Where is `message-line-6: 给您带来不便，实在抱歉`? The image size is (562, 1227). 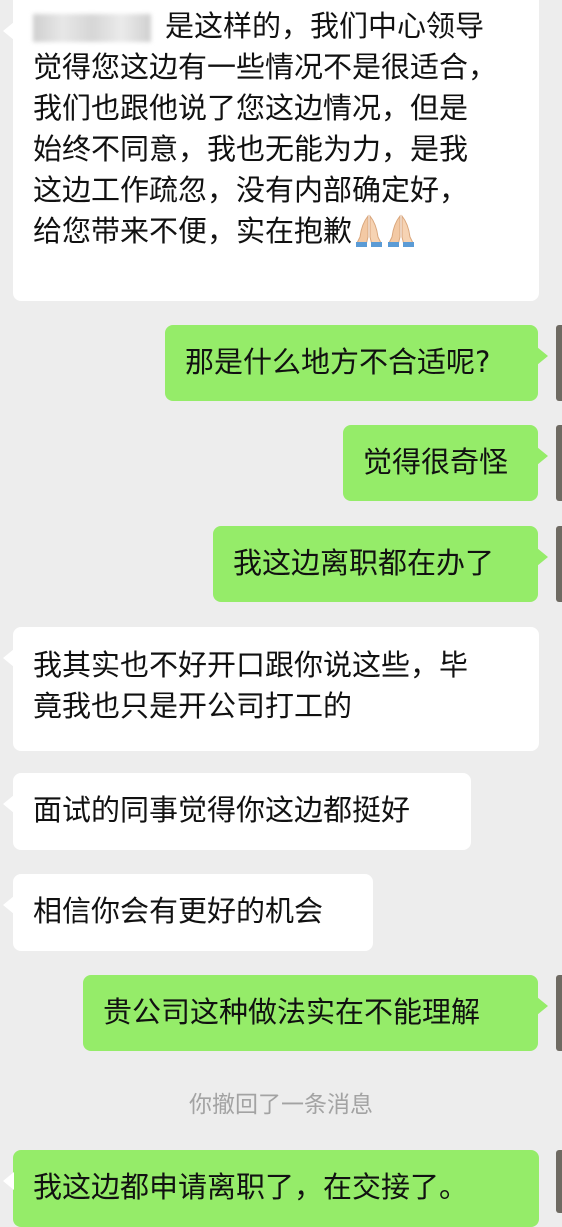
message-line-6: 给您带来不便，实在抱歉 is located at coordinates (276, 231).